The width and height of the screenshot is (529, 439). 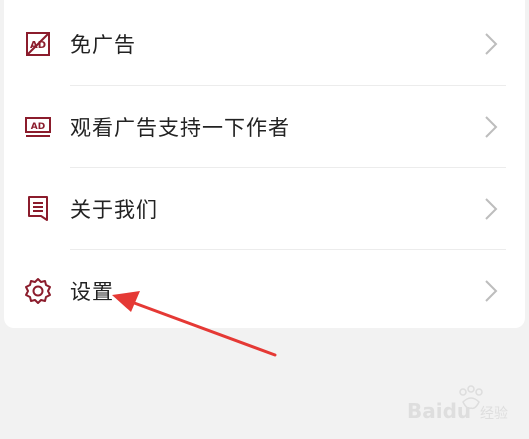 I want to click on annotation-arrow, so click(x=194, y=324).